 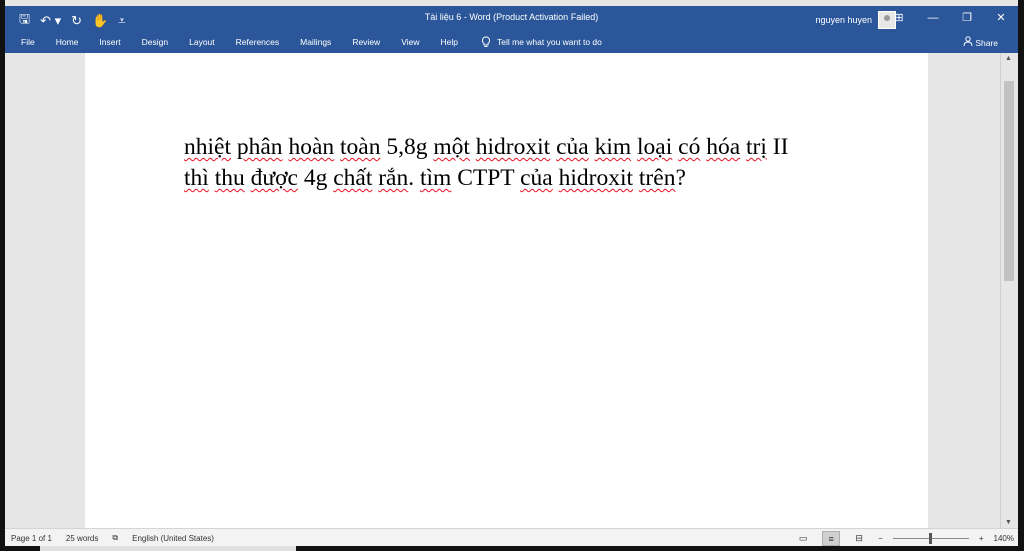 I want to click on spelling-error-word: hóa, so click(x=723, y=147).